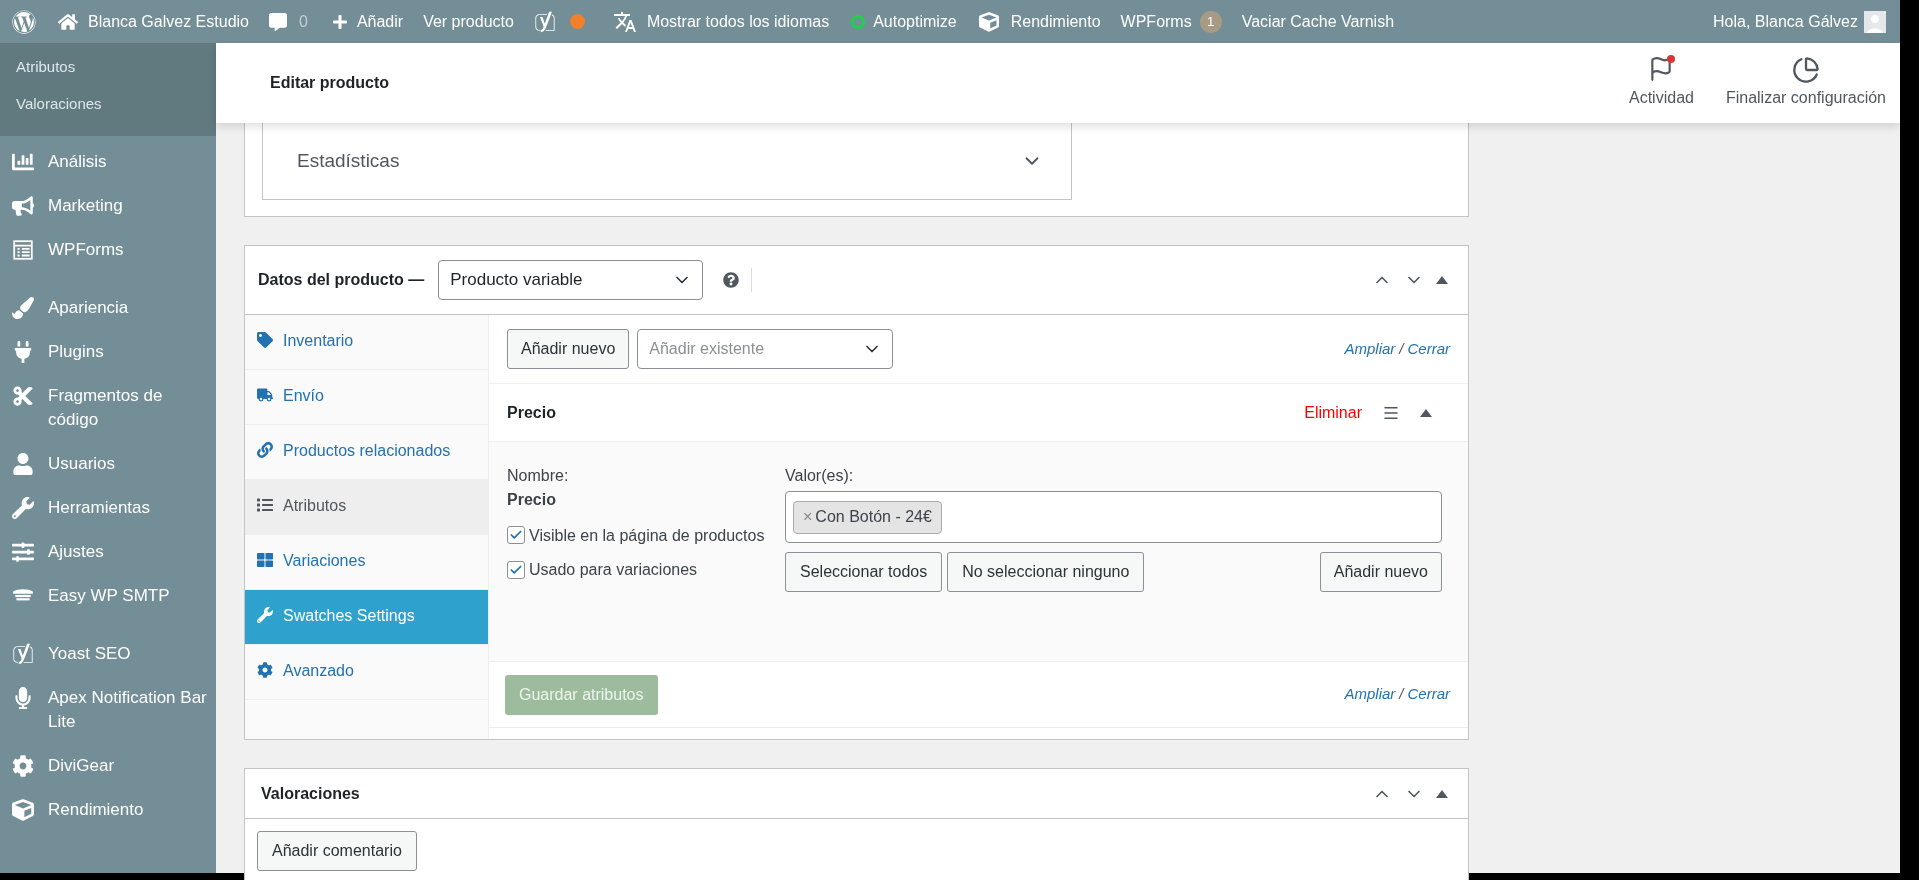 The height and width of the screenshot is (880, 1919). I want to click on performance-link: Rendimiento, so click(1055, 21).